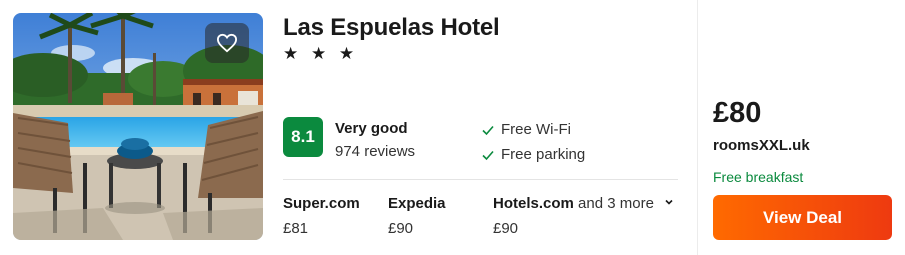 This screenshot has width=905, height=255. What do you see at coordinates (536, 129) in the screenshot?
I see `amenity-label: Free Wi-Fi` at bounding box center [536, 129].